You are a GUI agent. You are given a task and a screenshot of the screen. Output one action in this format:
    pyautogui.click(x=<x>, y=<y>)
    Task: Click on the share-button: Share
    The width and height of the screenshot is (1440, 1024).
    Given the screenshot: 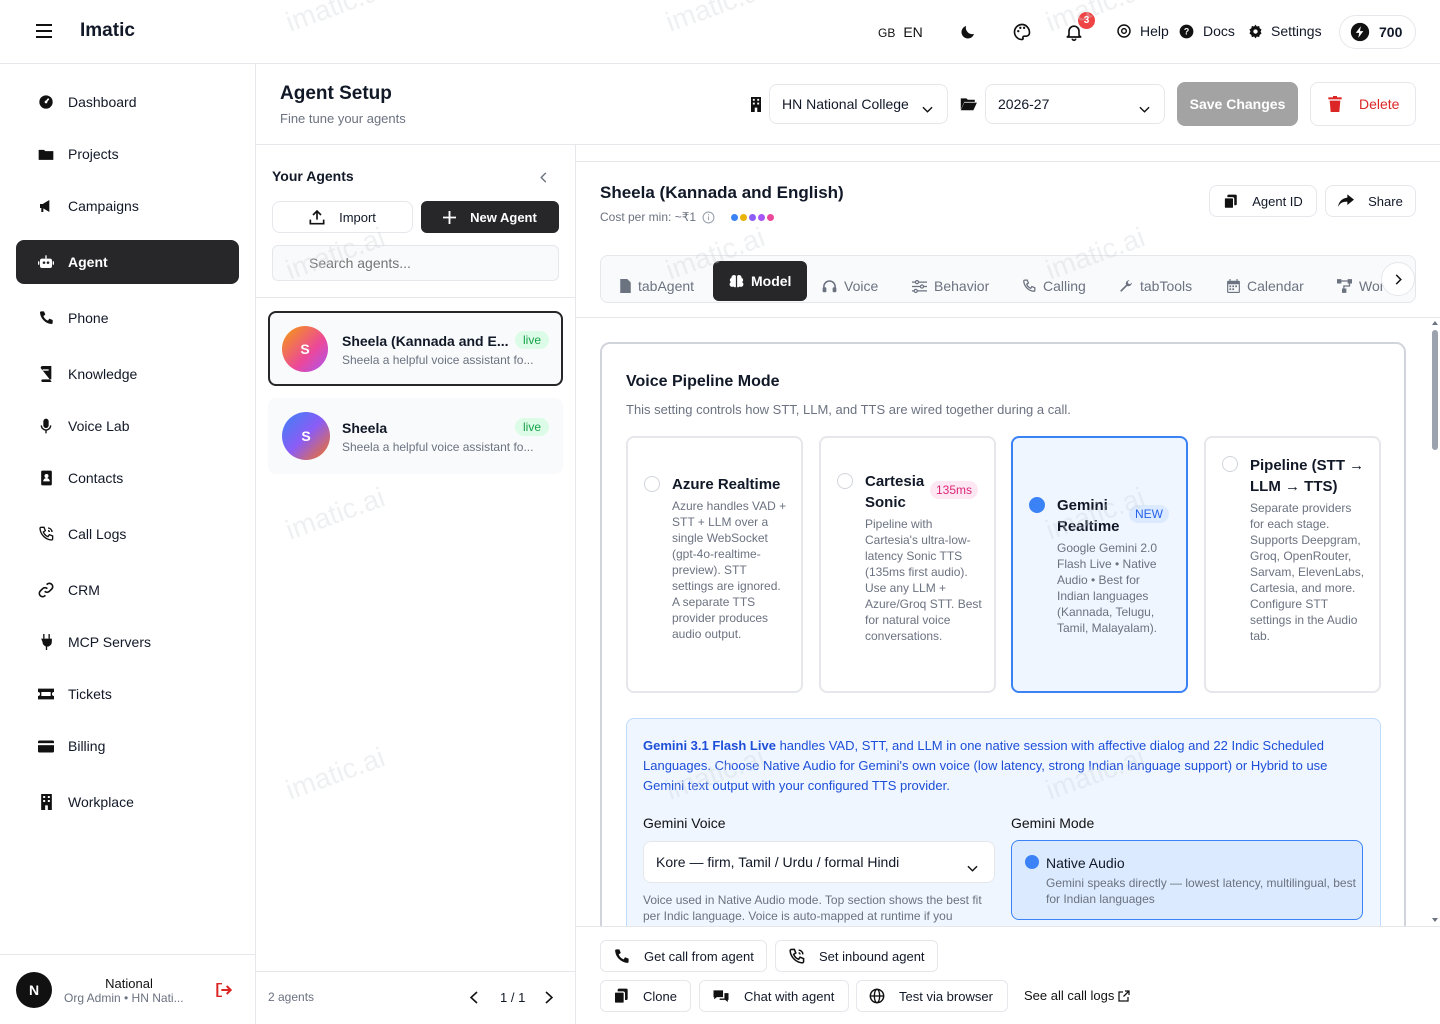 What is the action you would take?
    pyautogui.click(x=1370, y=201)
    